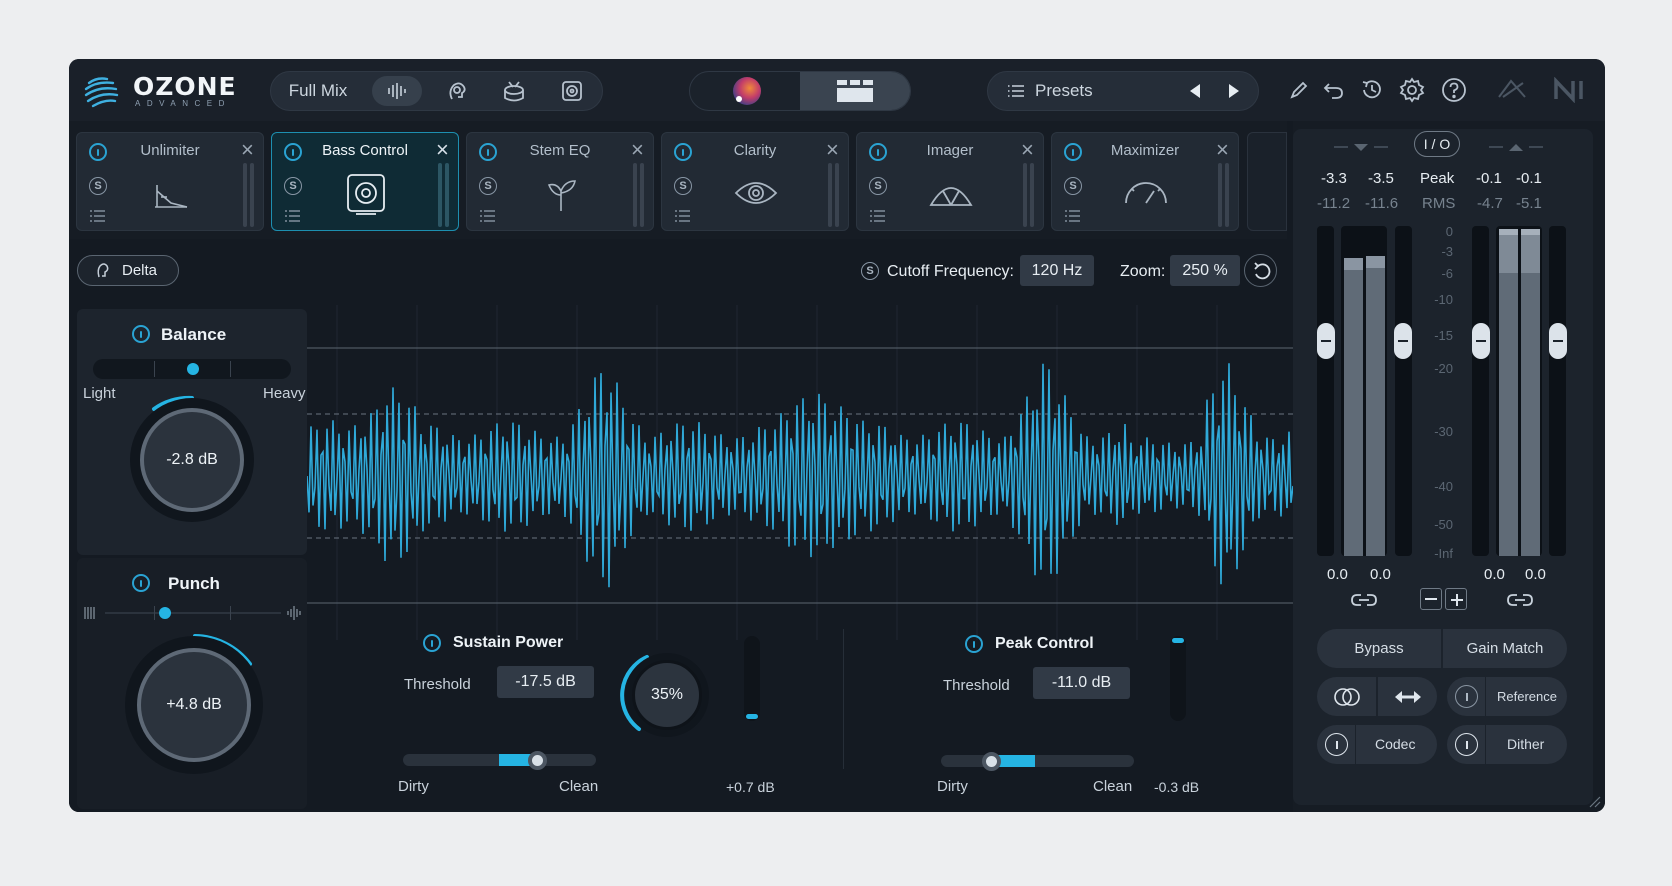 This screenshot has width=1672, height=886. What do you see at coordinates (1456, 599) in the screenshot?
I see `meter-zoom-in-button` at bounding box center [1456, 599].